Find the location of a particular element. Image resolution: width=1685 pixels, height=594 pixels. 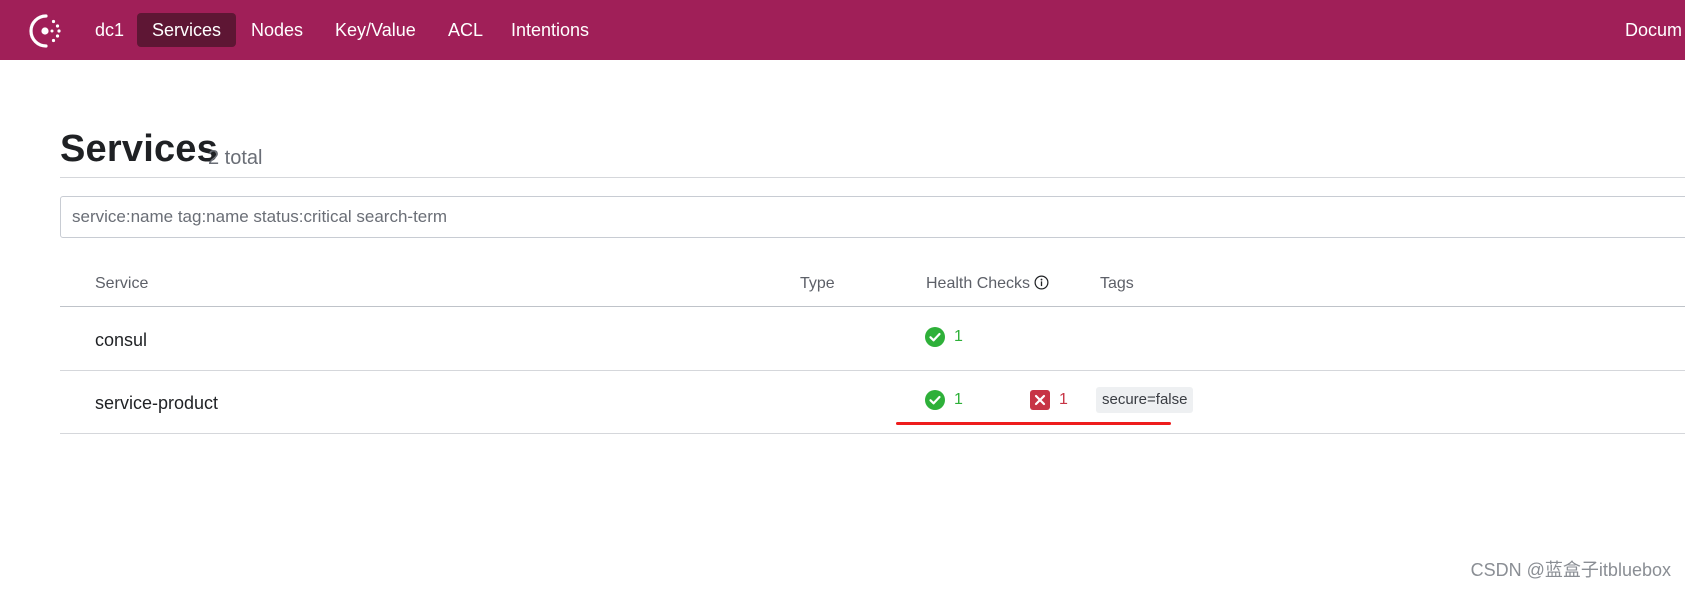

column-header-tags: Tags is located at coordinates (1117, 284).